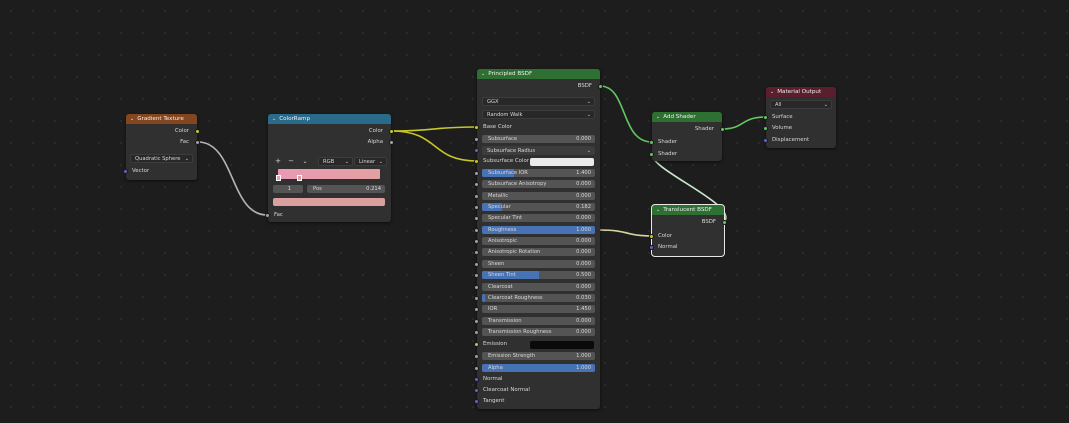  What do you see at coordinates (267, 215) in the screenshot?
I see `fac-input-socket` at bounding box center [267, 215].